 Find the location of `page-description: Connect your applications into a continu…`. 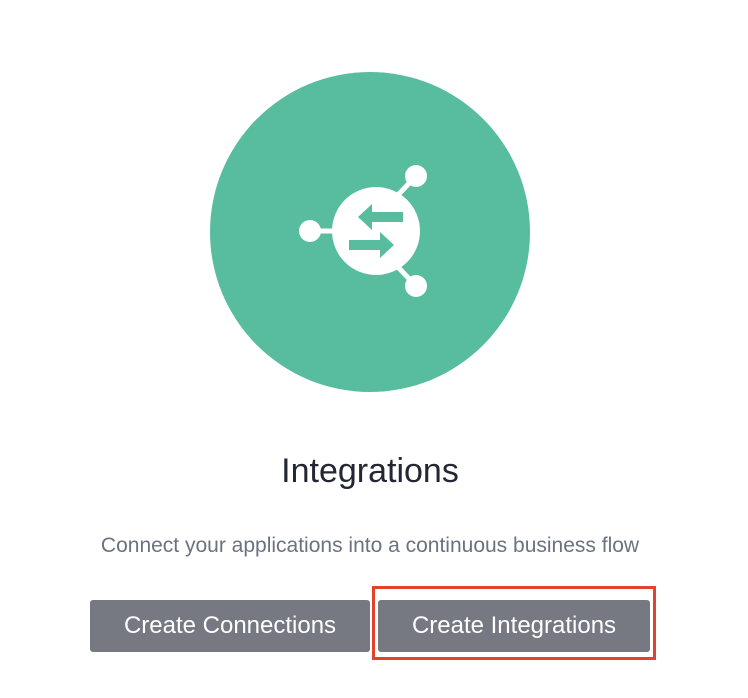

page-description: Connect your applications into a continu… is located at coordinates (370, 545).